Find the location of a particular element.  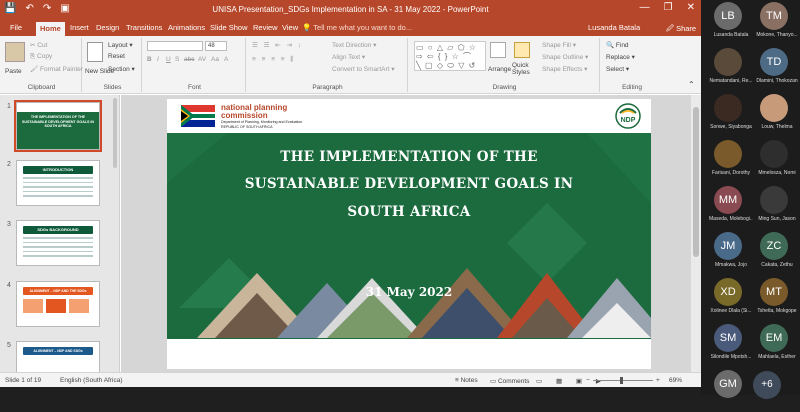

copy-button: ⎘ Copy is located at coordinates (41, 57).